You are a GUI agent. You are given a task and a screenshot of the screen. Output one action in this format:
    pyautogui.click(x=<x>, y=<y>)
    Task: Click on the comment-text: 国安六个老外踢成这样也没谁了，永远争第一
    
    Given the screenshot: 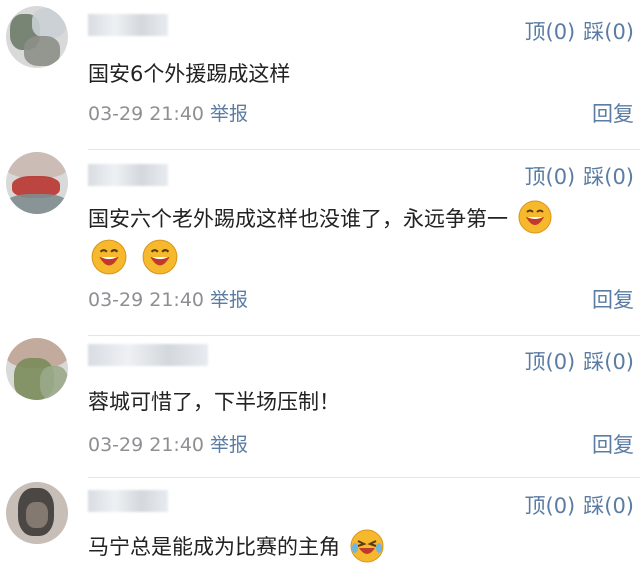 What is the action you would take?
    pyautogui.click(x=298, y=219)
    